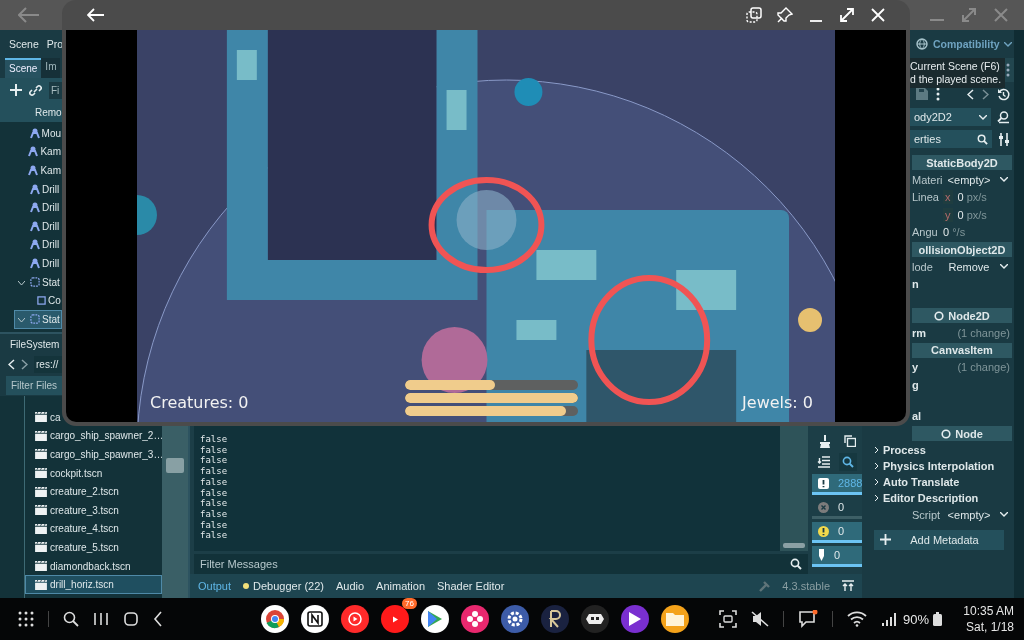 The height and width of the screenshot is (640, 1024). Describe the element at coordinates (760, 619) in the screenshot. I see `mute-icon` at that location.